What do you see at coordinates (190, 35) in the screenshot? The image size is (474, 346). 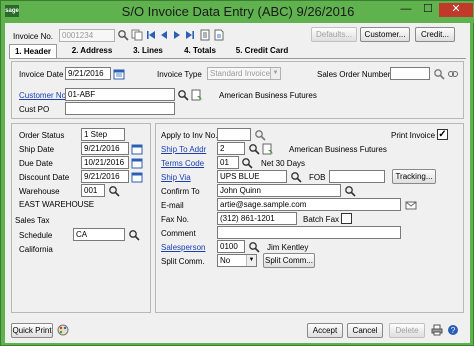 I see `last-record-icon` at bounding box center [190, 35].